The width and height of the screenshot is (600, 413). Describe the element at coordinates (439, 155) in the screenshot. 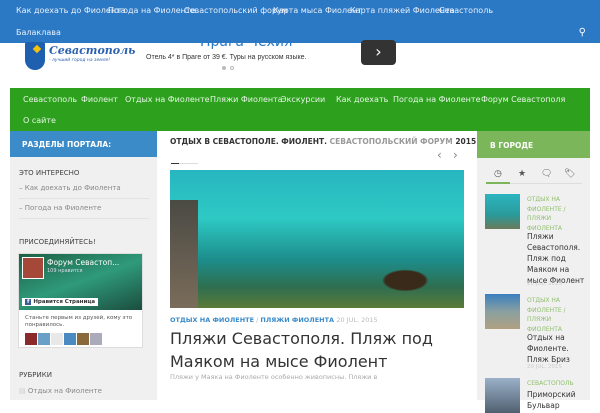

I see `slider-prev-button: ‹` at that location.